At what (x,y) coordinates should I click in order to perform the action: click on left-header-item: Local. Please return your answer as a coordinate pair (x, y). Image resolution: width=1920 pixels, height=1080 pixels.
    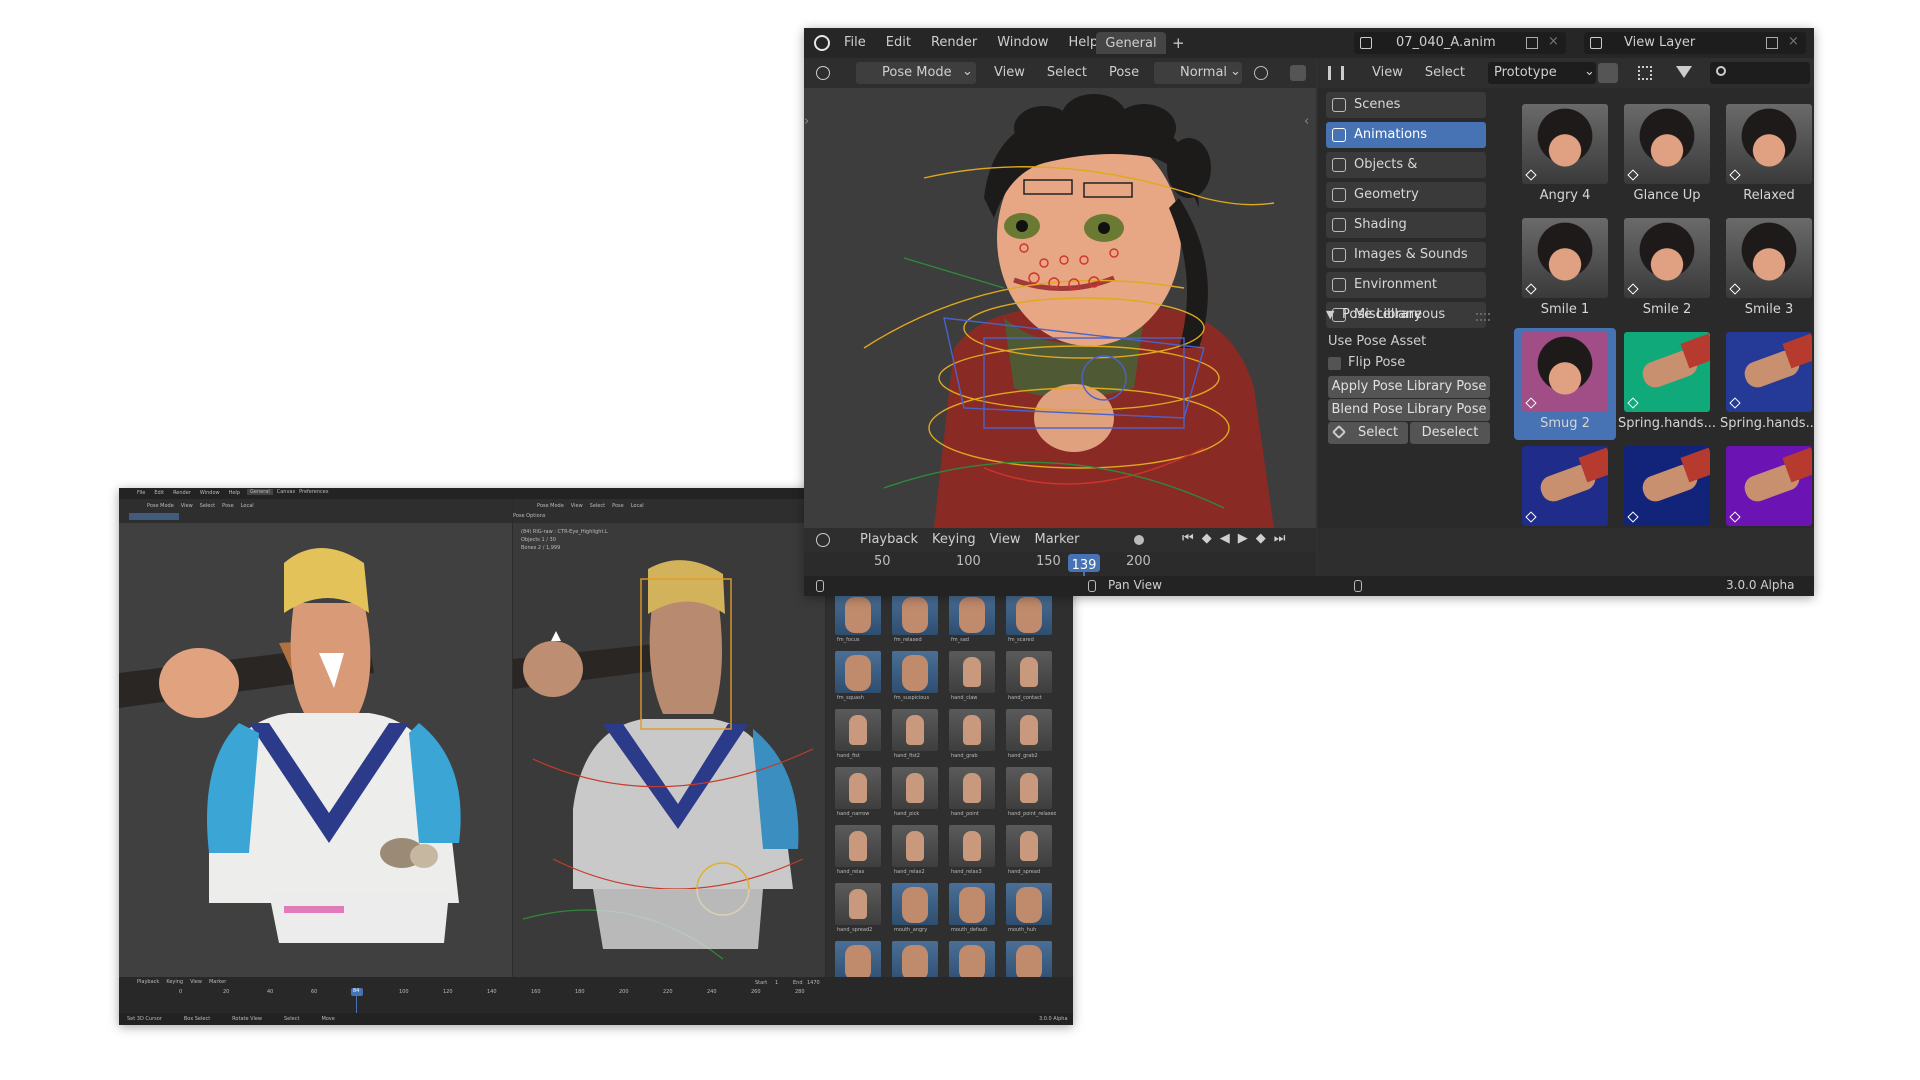
    Looking at the image, I should click on (247, 506).